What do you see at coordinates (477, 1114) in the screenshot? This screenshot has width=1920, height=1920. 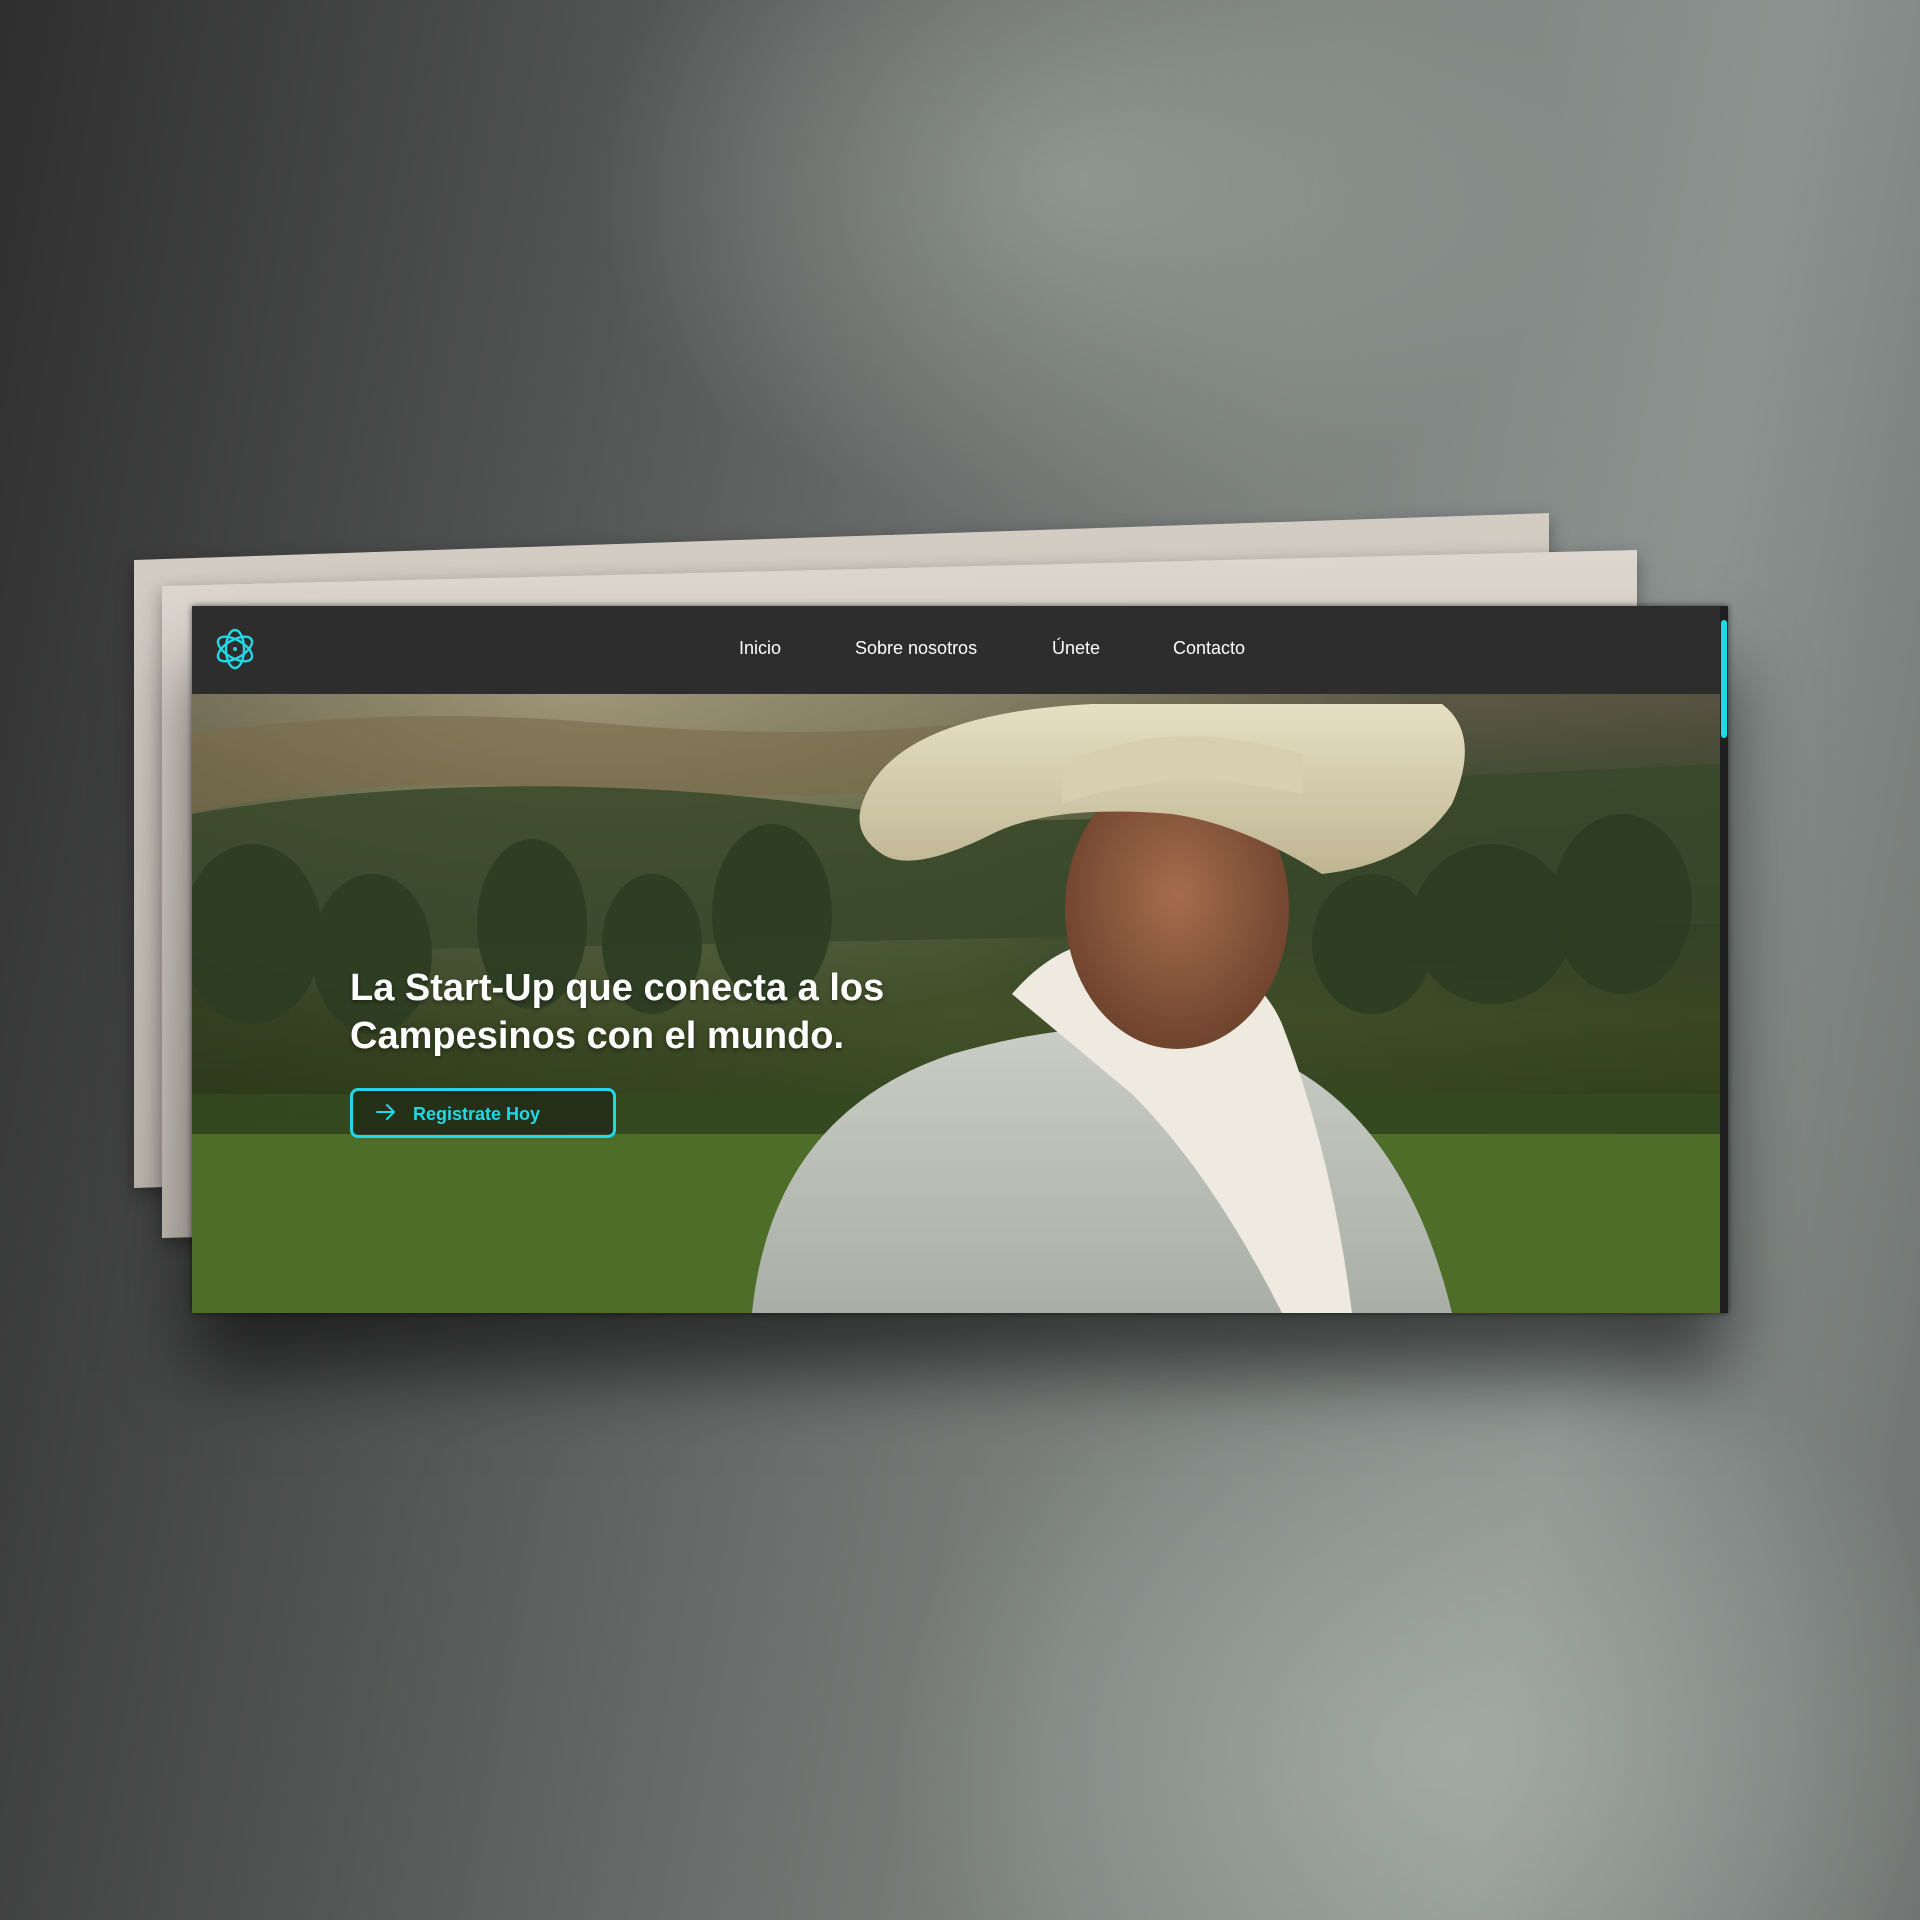 I see `register-today-label: Registrate Hoy` at bounding box center [477, 1114].